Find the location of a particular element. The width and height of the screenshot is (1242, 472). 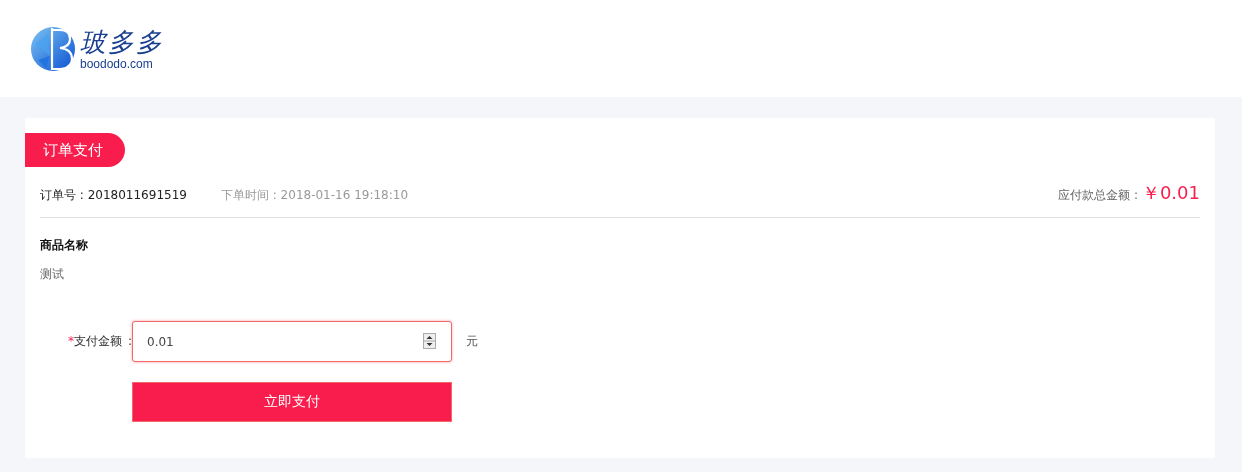

label-colon: : is located at coordinates (129, 341).